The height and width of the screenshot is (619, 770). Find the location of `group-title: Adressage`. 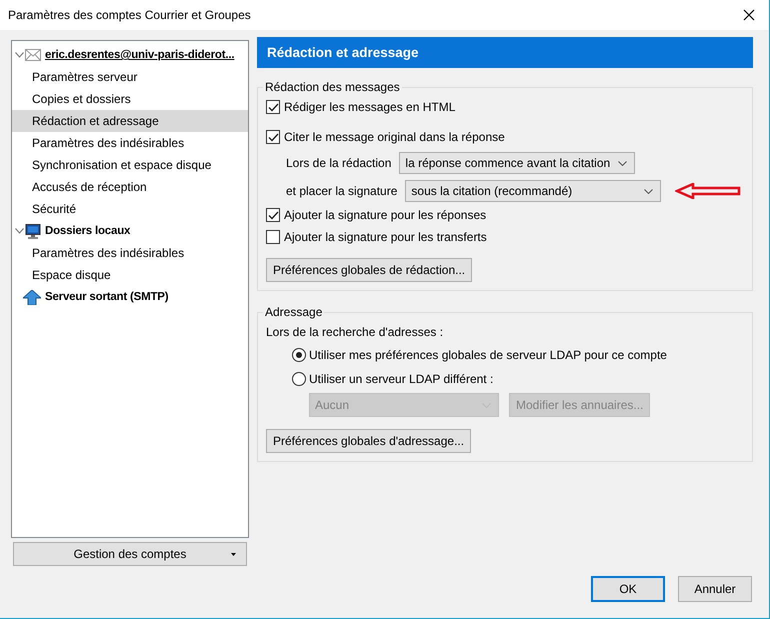

group-title: Adressage is located at coordinates (294, 312).